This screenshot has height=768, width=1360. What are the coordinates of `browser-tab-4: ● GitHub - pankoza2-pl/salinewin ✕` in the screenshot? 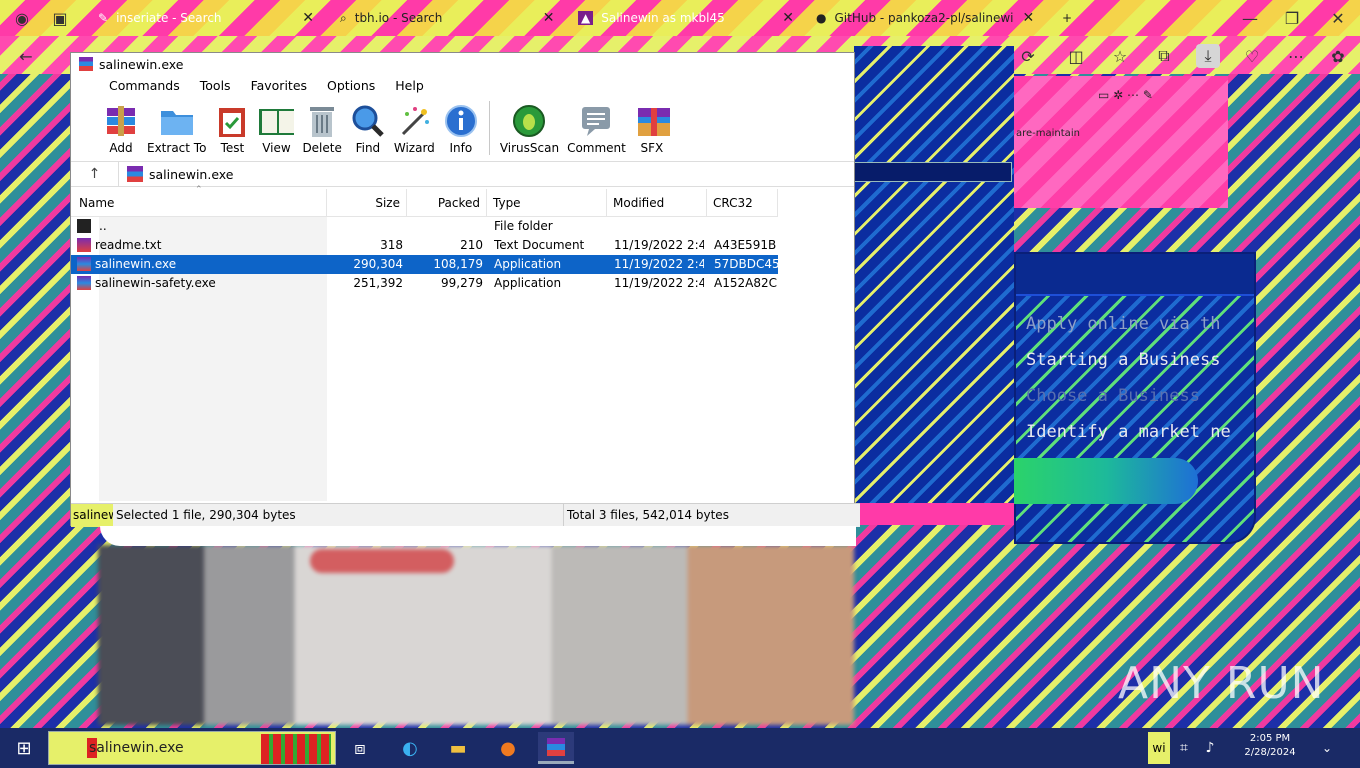 It's located at (926, 18).